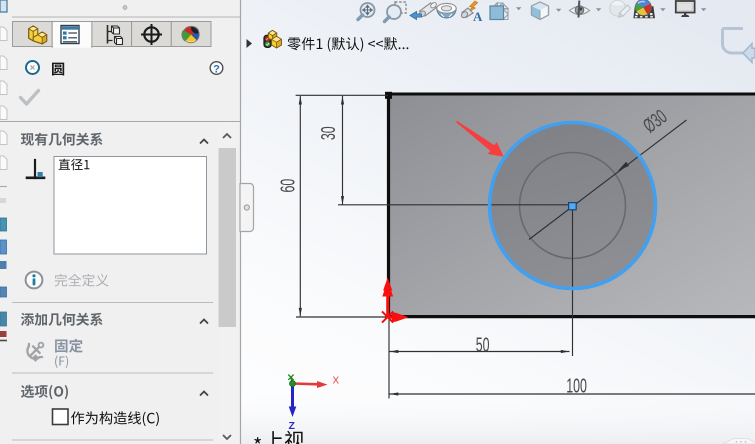 This screenshot has height=444, width=755. Describe the element at coordinates (336, 381) in the screenshot. I see `svg-text: X` at that location.